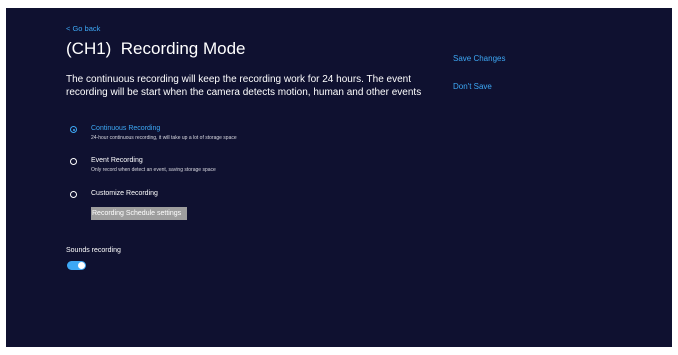 The image size is (678, 355). I want to click on go-back-link: < Go back, so click(83, 28).